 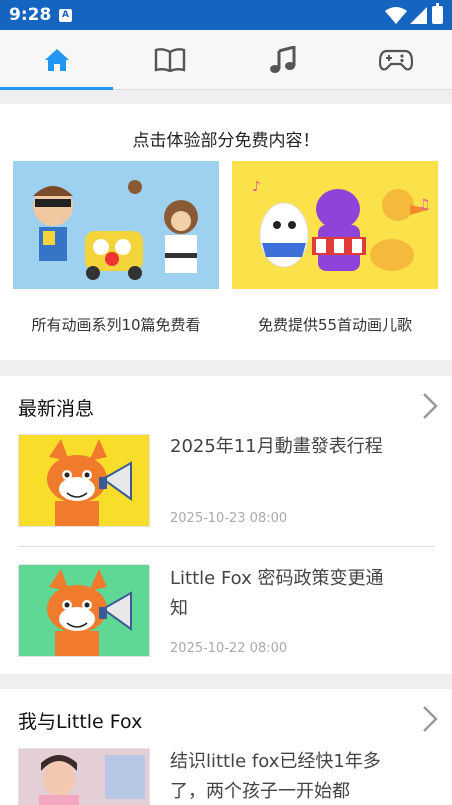 What do you see at coordinates (65, 15) in the screenshot?
I see `sim-badge-icon: A` at bounding box center [65, 15].